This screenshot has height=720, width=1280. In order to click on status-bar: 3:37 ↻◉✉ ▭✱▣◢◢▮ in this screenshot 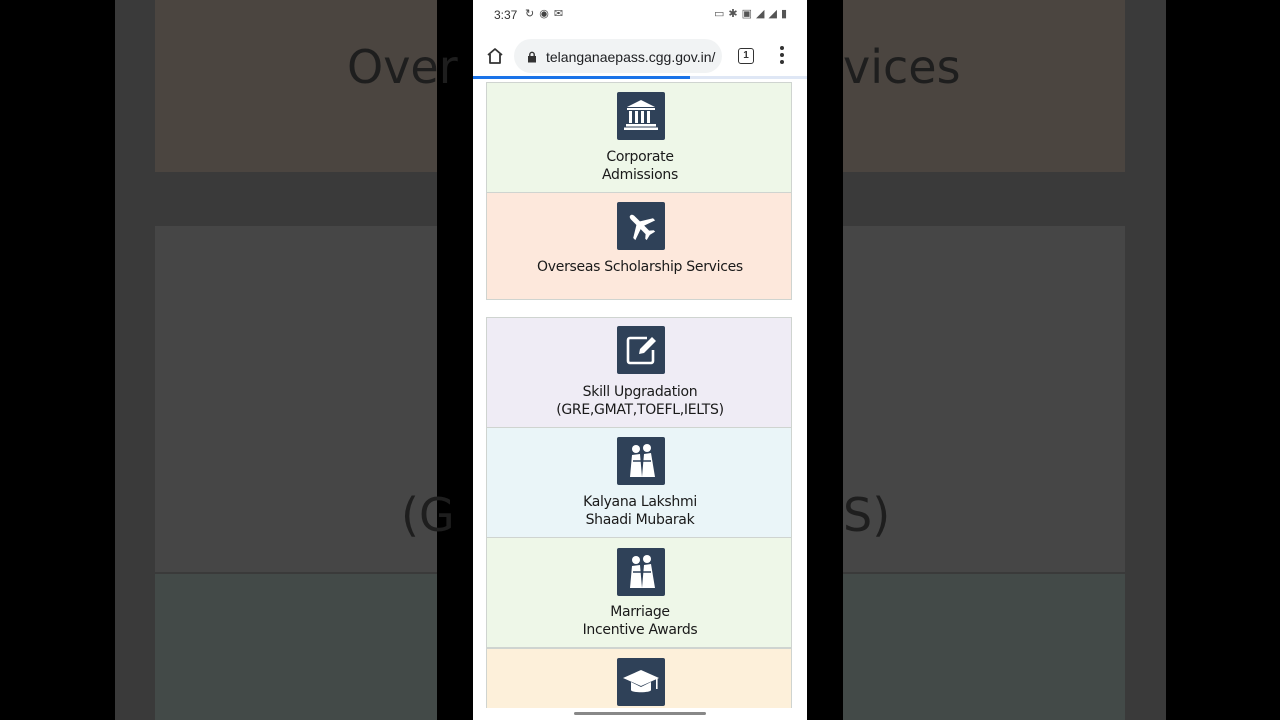, I will do `click(640, 15)`.